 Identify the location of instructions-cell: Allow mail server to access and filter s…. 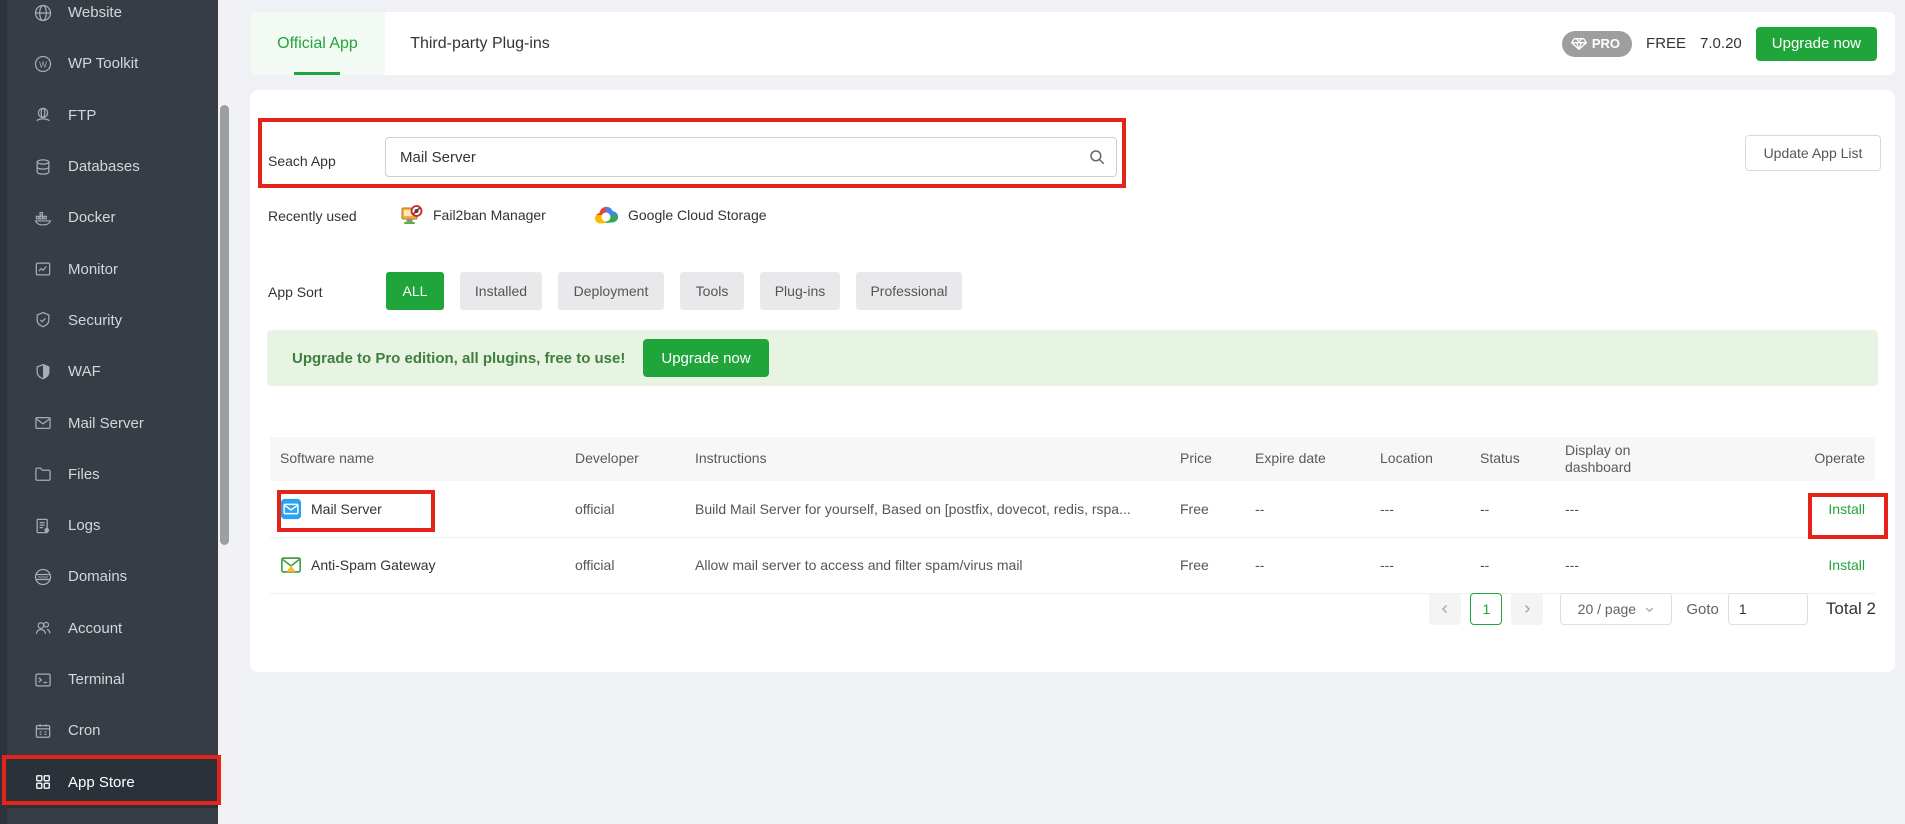
(927, 565).